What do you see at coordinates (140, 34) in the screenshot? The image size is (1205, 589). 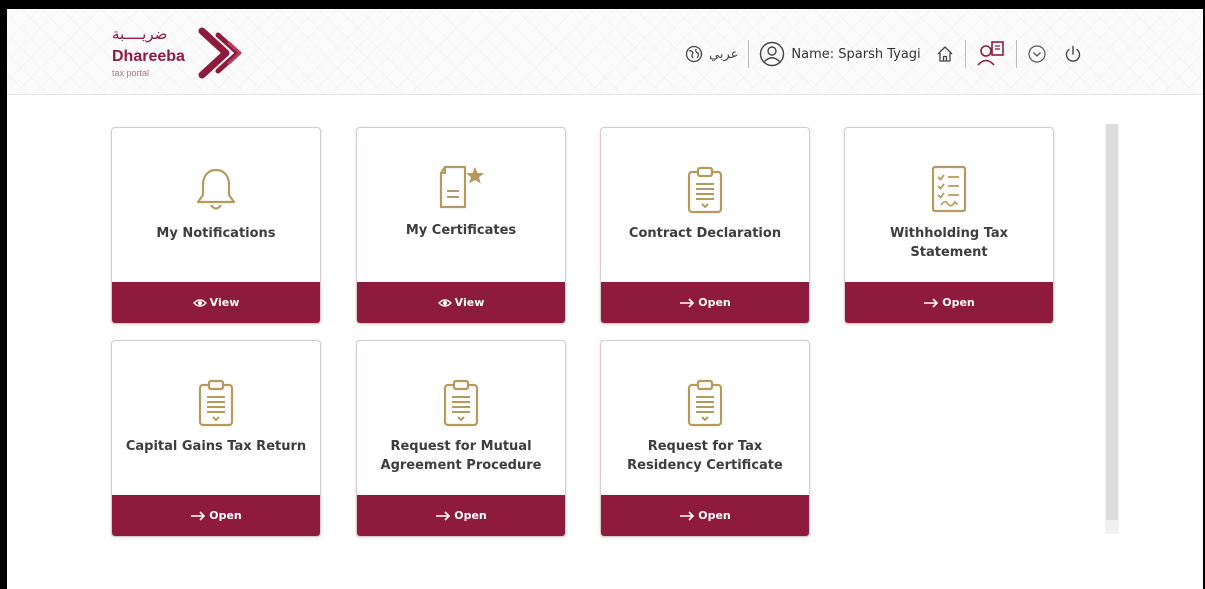 I see `logo-arabic-text: ضريــــبة` at bounding box center [140, 34].